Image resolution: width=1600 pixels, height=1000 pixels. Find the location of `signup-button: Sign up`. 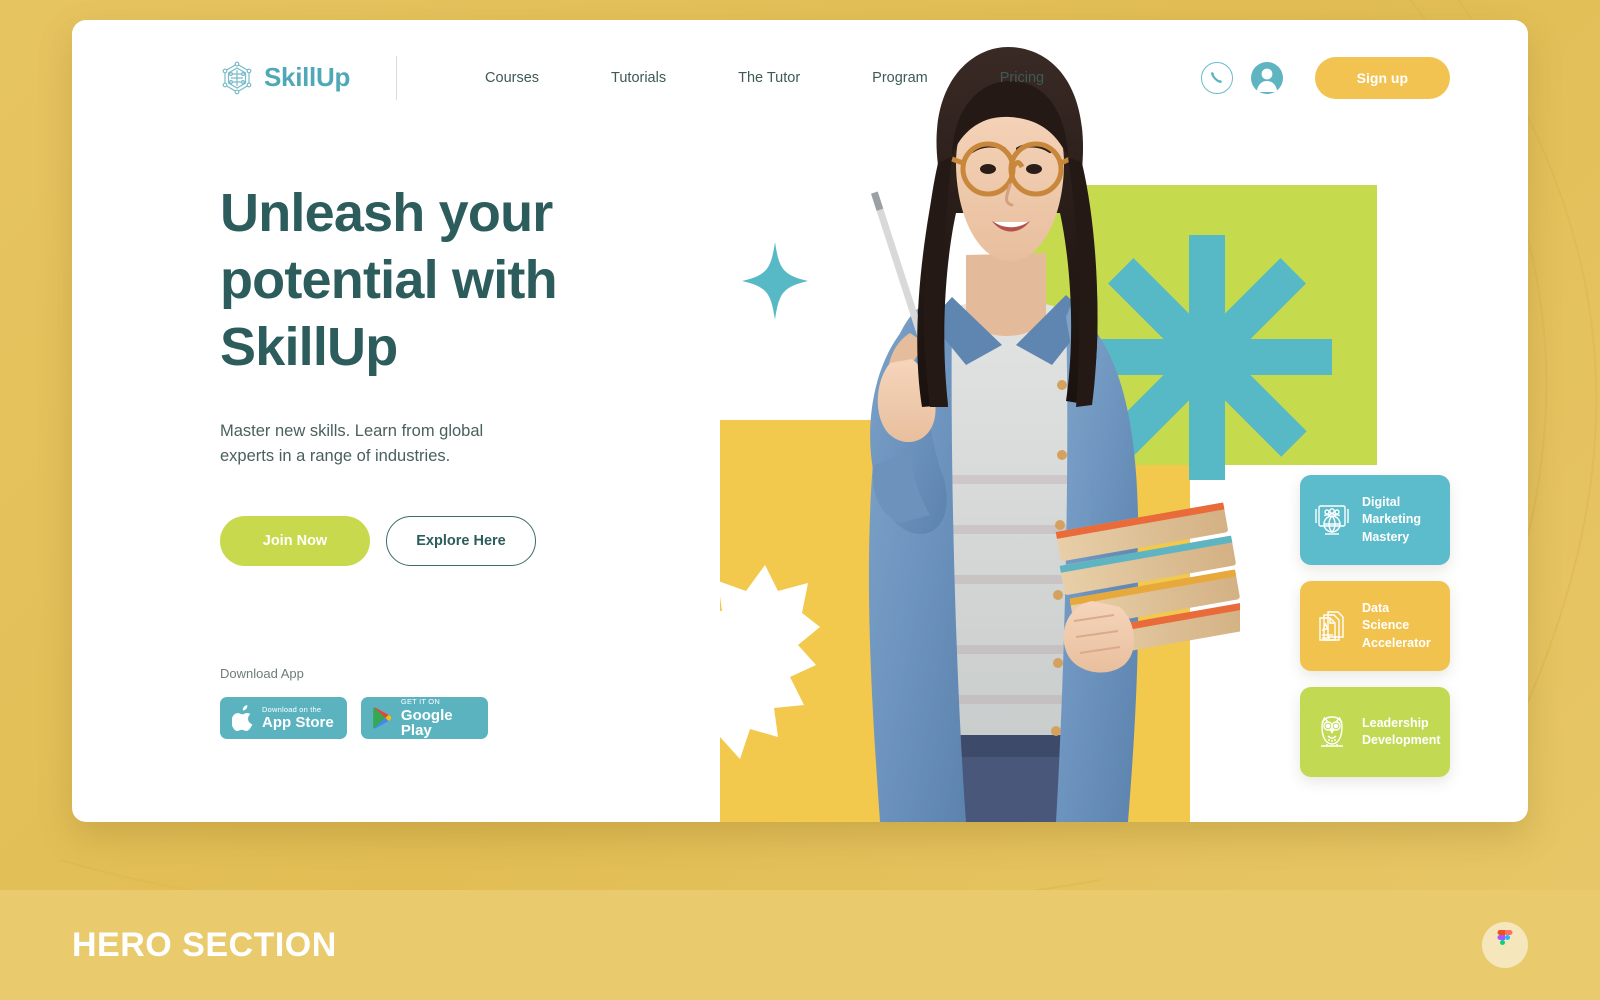

signup-button: Sign up is located at coordinates (1382, 77).